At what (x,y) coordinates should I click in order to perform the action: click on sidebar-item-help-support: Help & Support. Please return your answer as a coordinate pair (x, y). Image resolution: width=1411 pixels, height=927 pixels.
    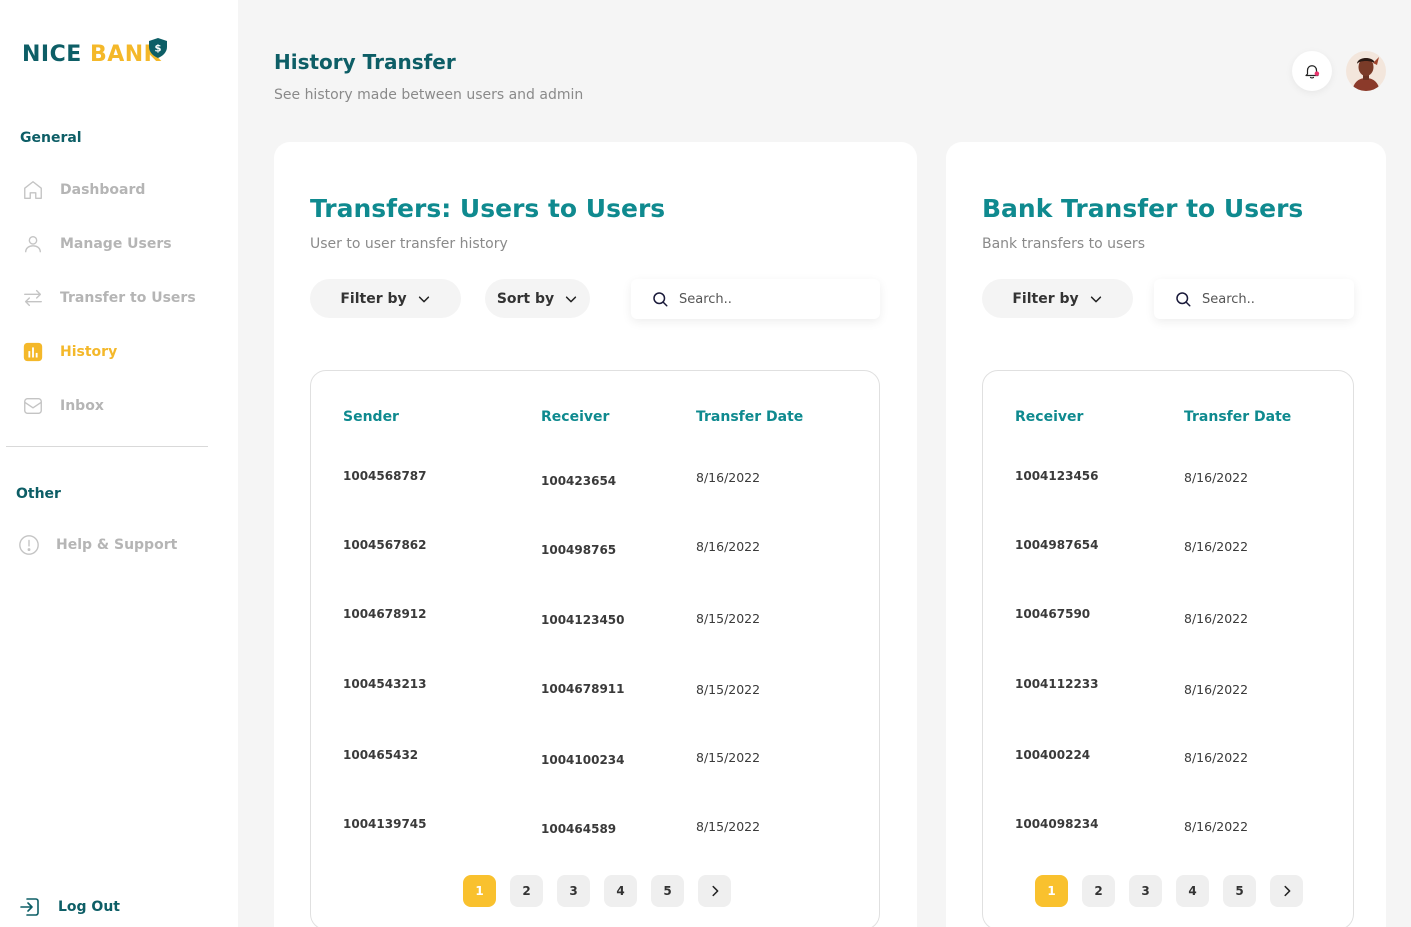
    Looking at the image, I should click on (97, 545).